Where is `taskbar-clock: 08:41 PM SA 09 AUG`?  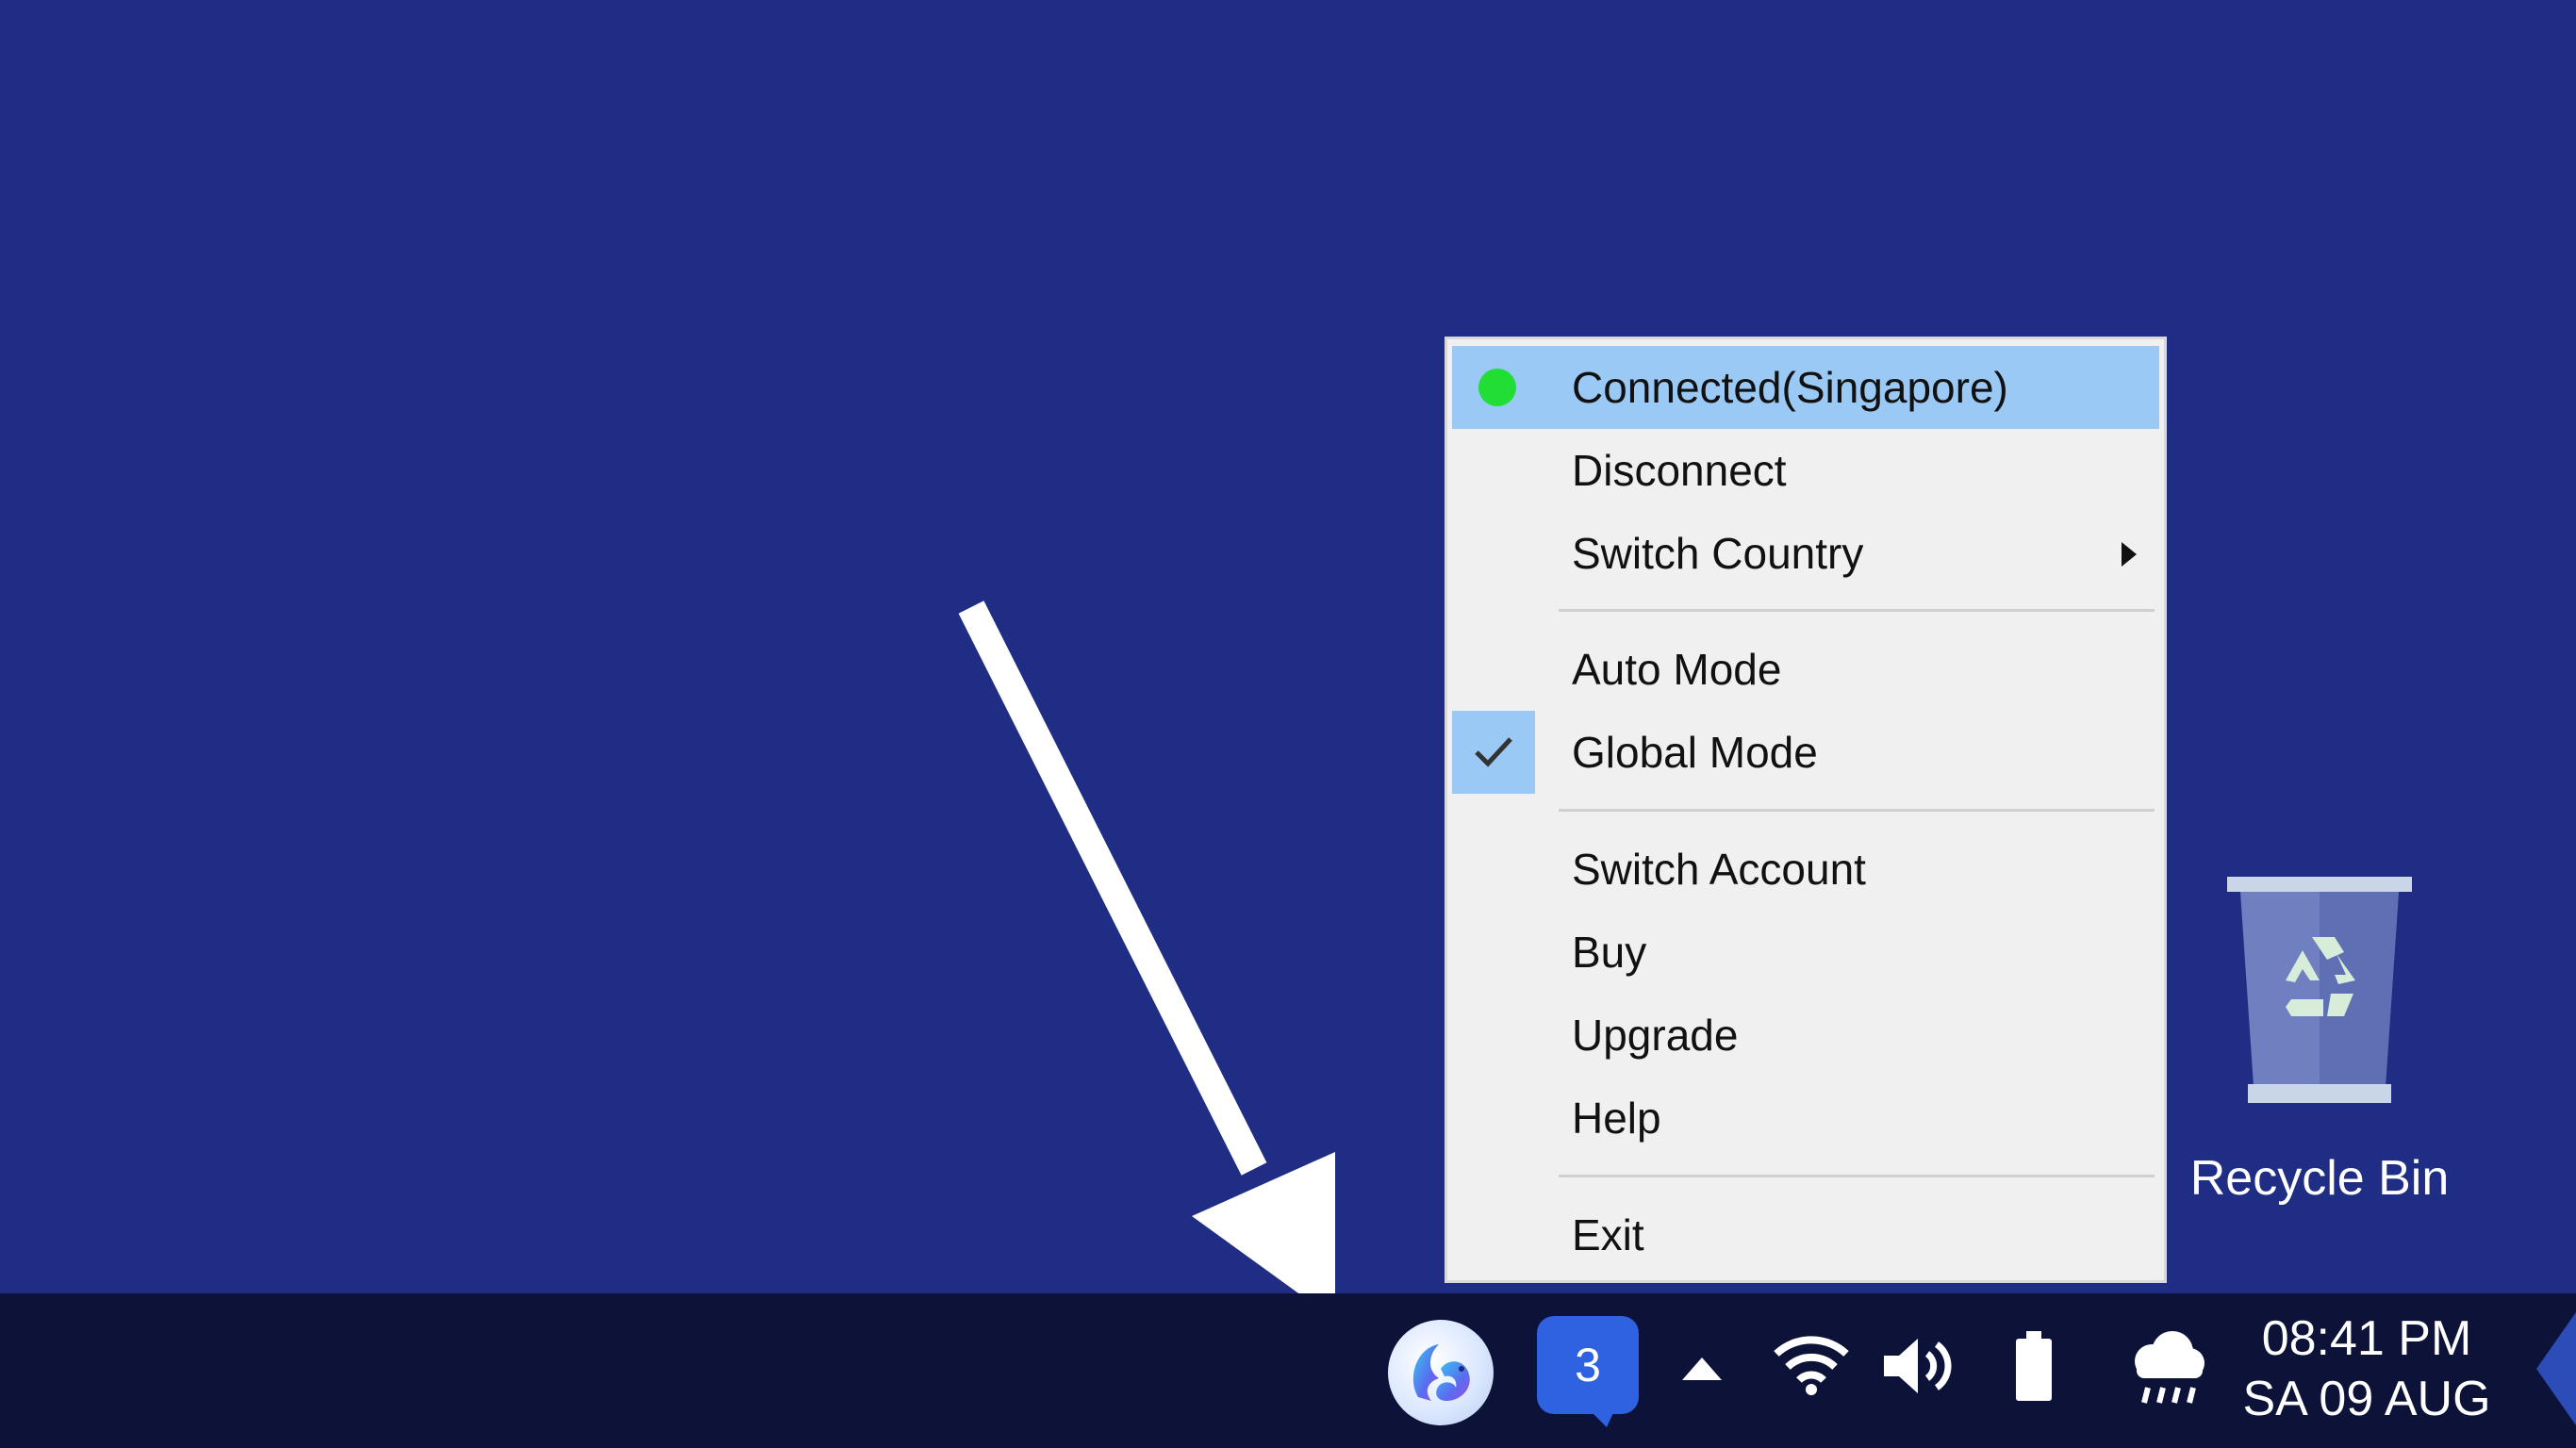
taskbar-clock: 08:41 PM SA 09 AUG is located at coordinates (2367, 1368).